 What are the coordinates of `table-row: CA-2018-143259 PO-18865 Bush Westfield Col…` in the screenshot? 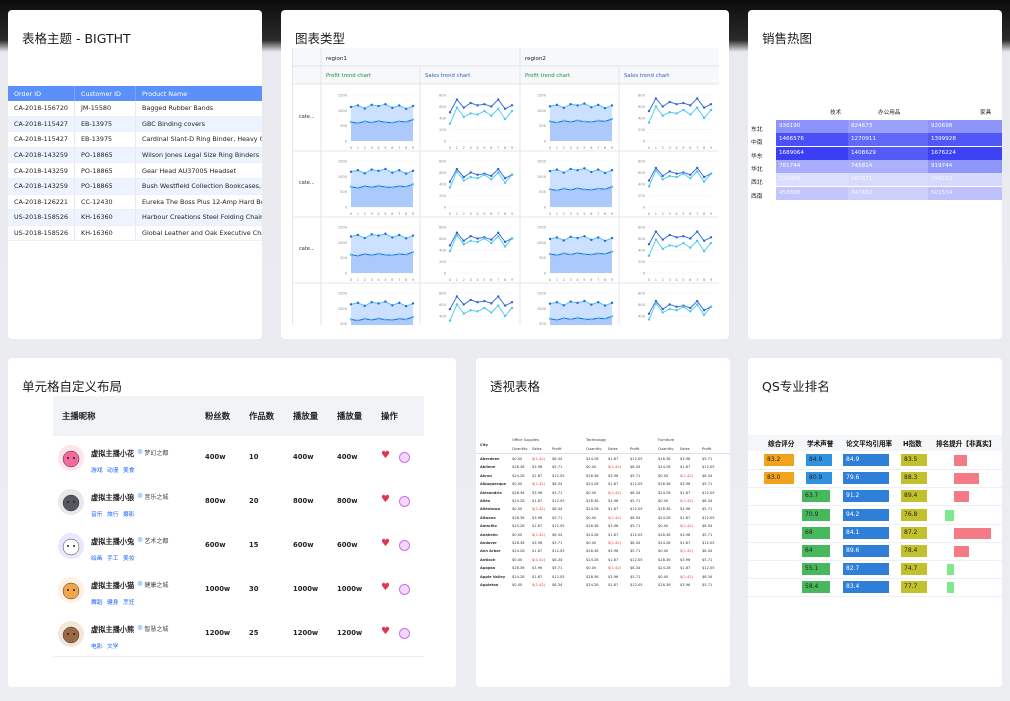 It's located at (135, 186).